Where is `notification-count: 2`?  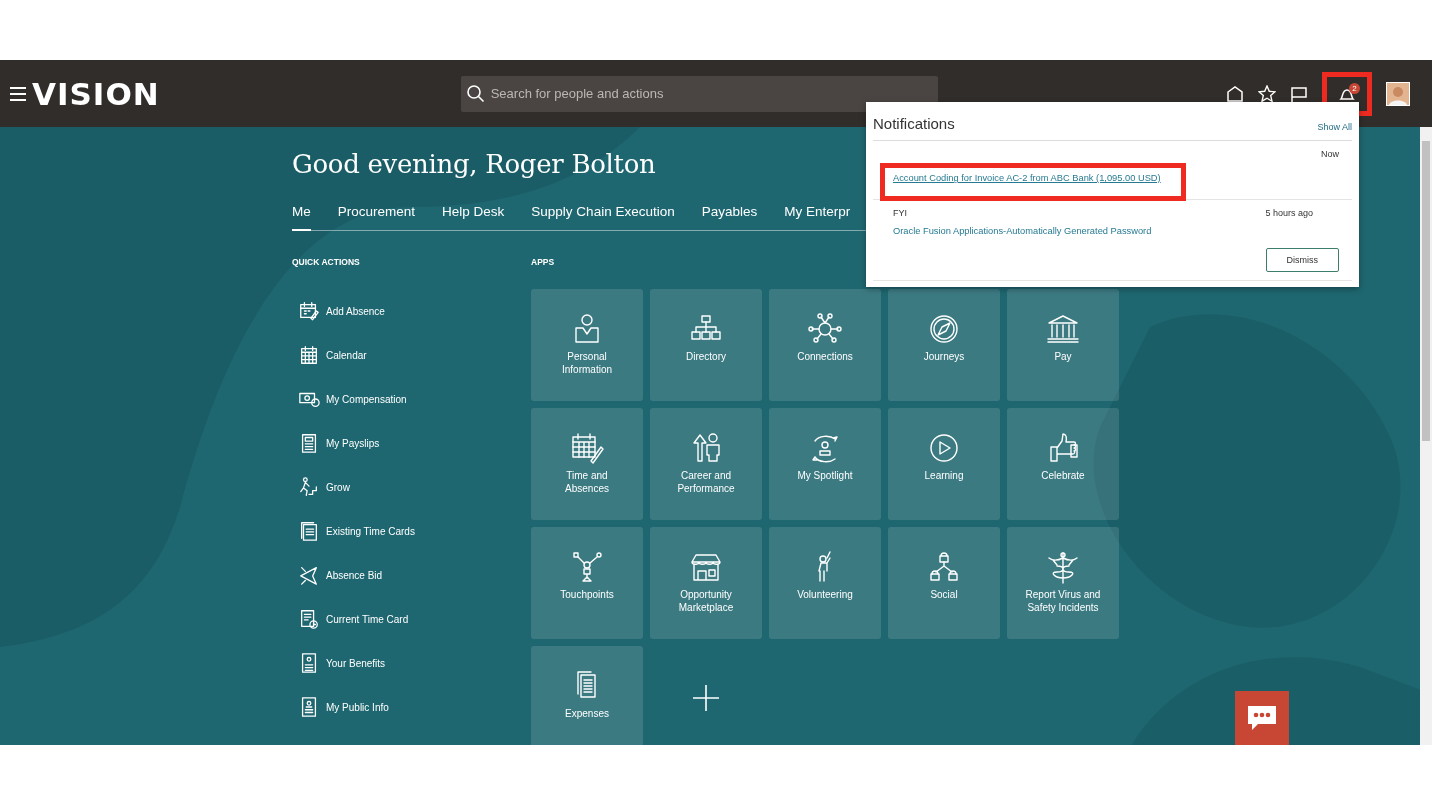 notification-count: 2 is located at coordinates (1354, 88).